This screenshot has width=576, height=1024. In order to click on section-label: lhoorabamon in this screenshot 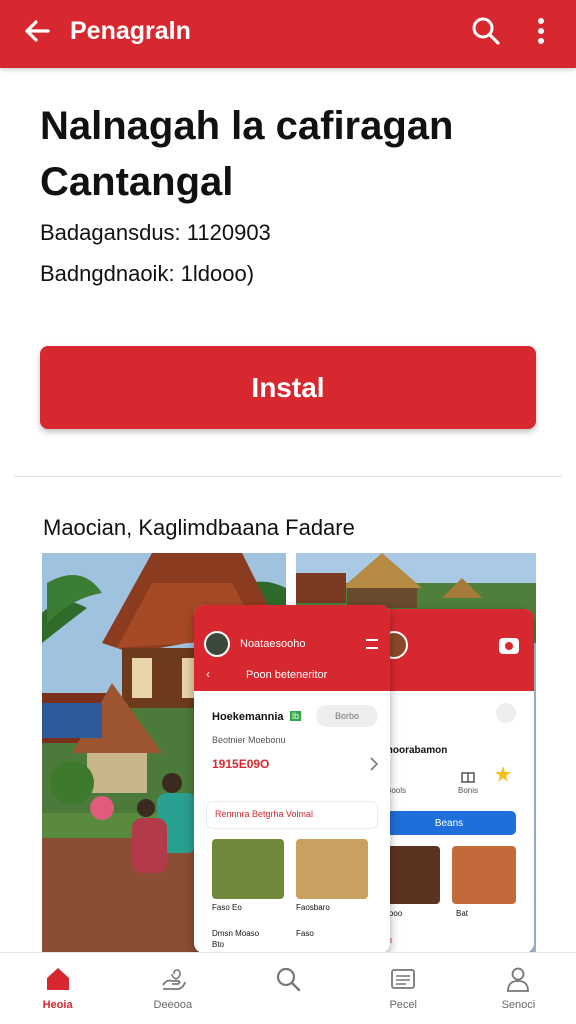, I will do `click(416, 750)`.